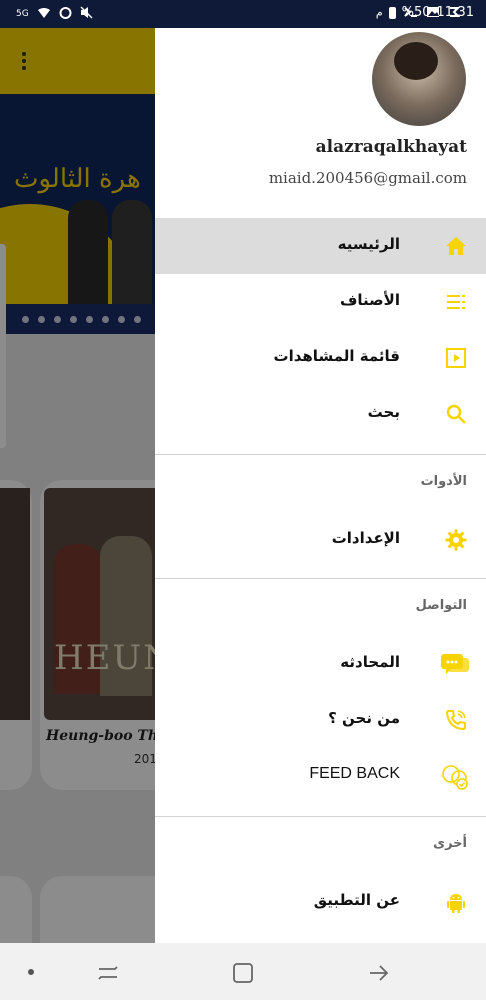 The width and height of the screenshot is (486, 1000). Describe the element at coordinates (320, 540) in the screenshot. I see `menu-item-settings: الإعدادات` at that location.